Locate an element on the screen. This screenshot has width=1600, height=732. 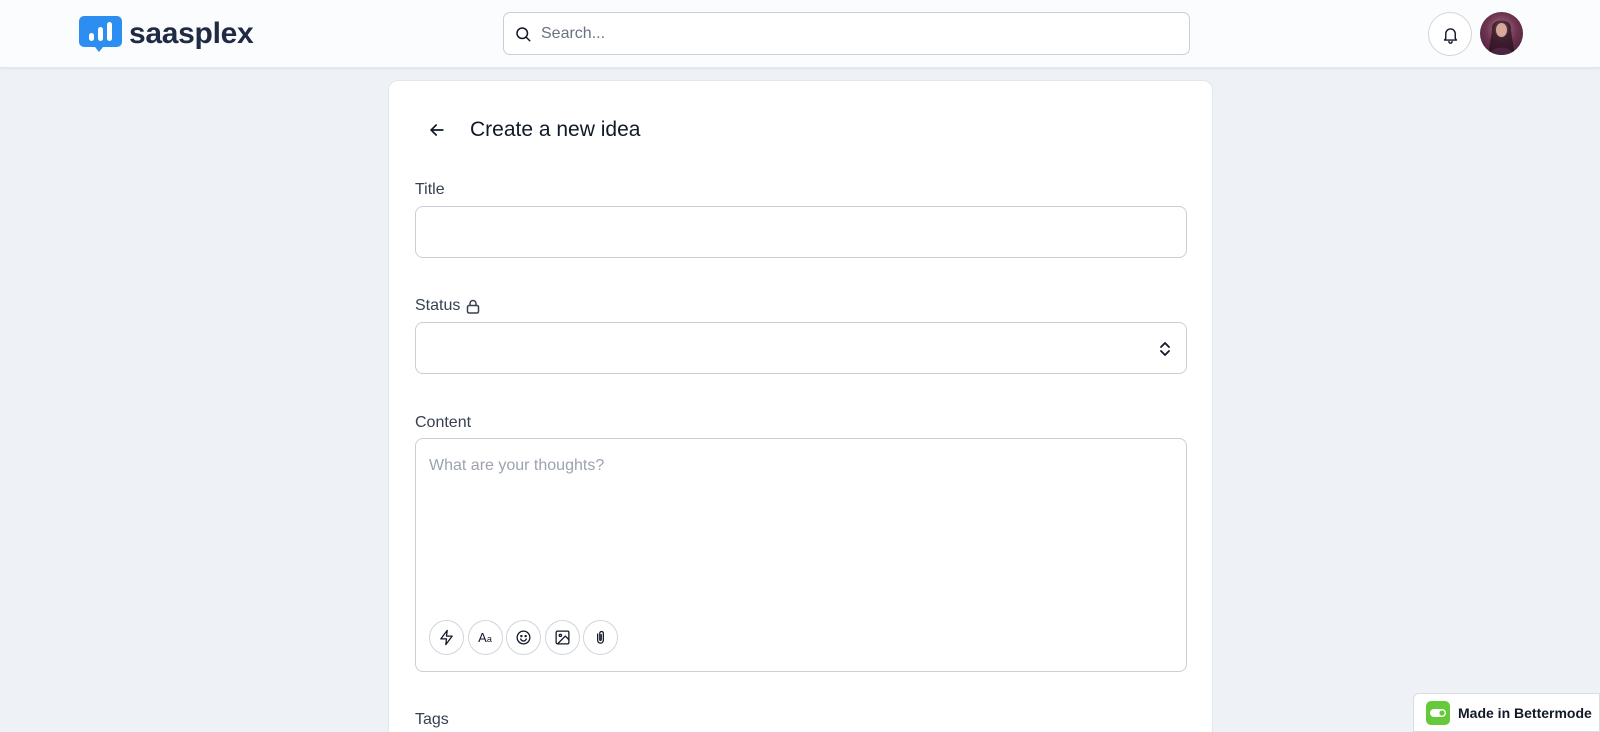
made-in-bettermode-badge: Made in Bettermode is located at coordinates (1506, 712).